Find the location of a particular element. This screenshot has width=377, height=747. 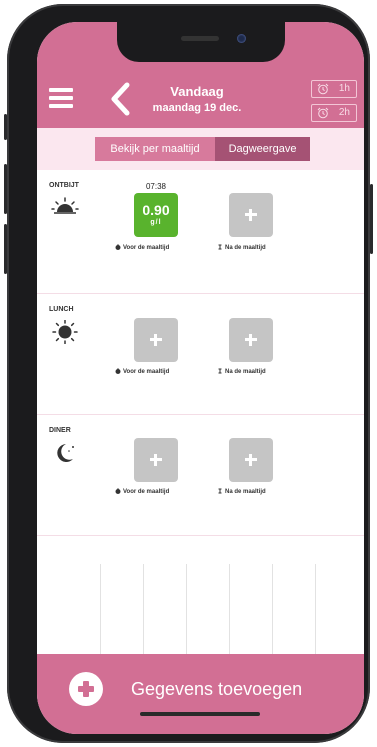

day-grid is located at coordinates (200, 603).